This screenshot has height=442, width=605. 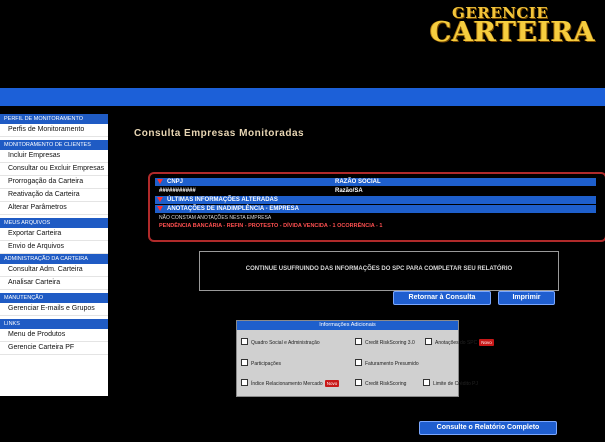 I want to click on header-cnpj: CNPJ, so click(x=175, y=182).